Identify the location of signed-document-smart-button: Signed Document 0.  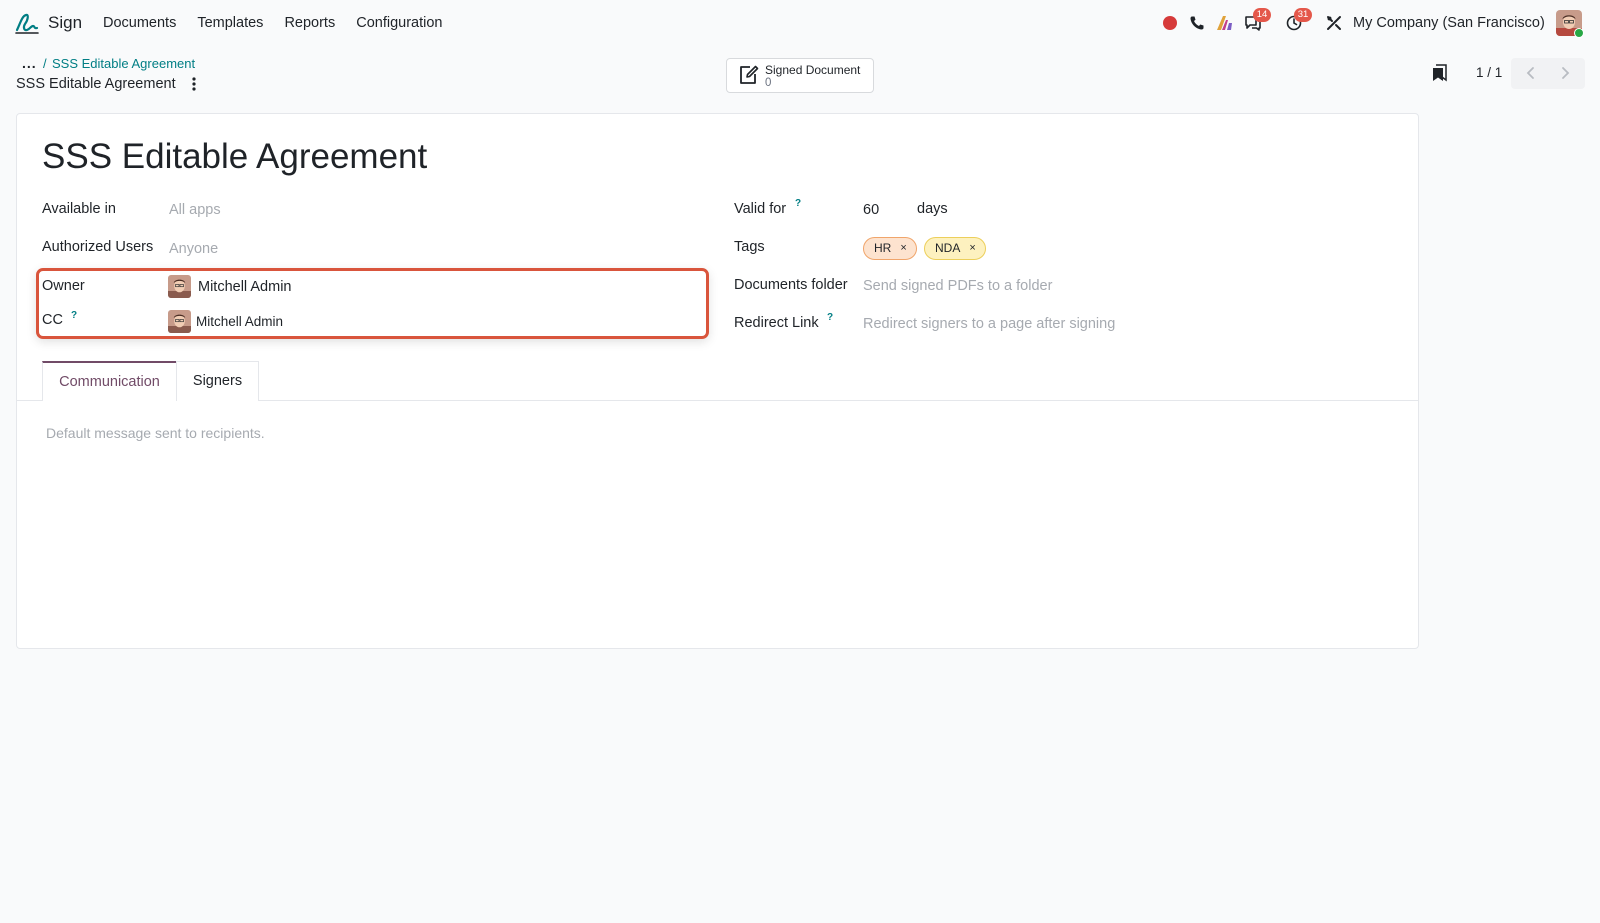
(800, 75).